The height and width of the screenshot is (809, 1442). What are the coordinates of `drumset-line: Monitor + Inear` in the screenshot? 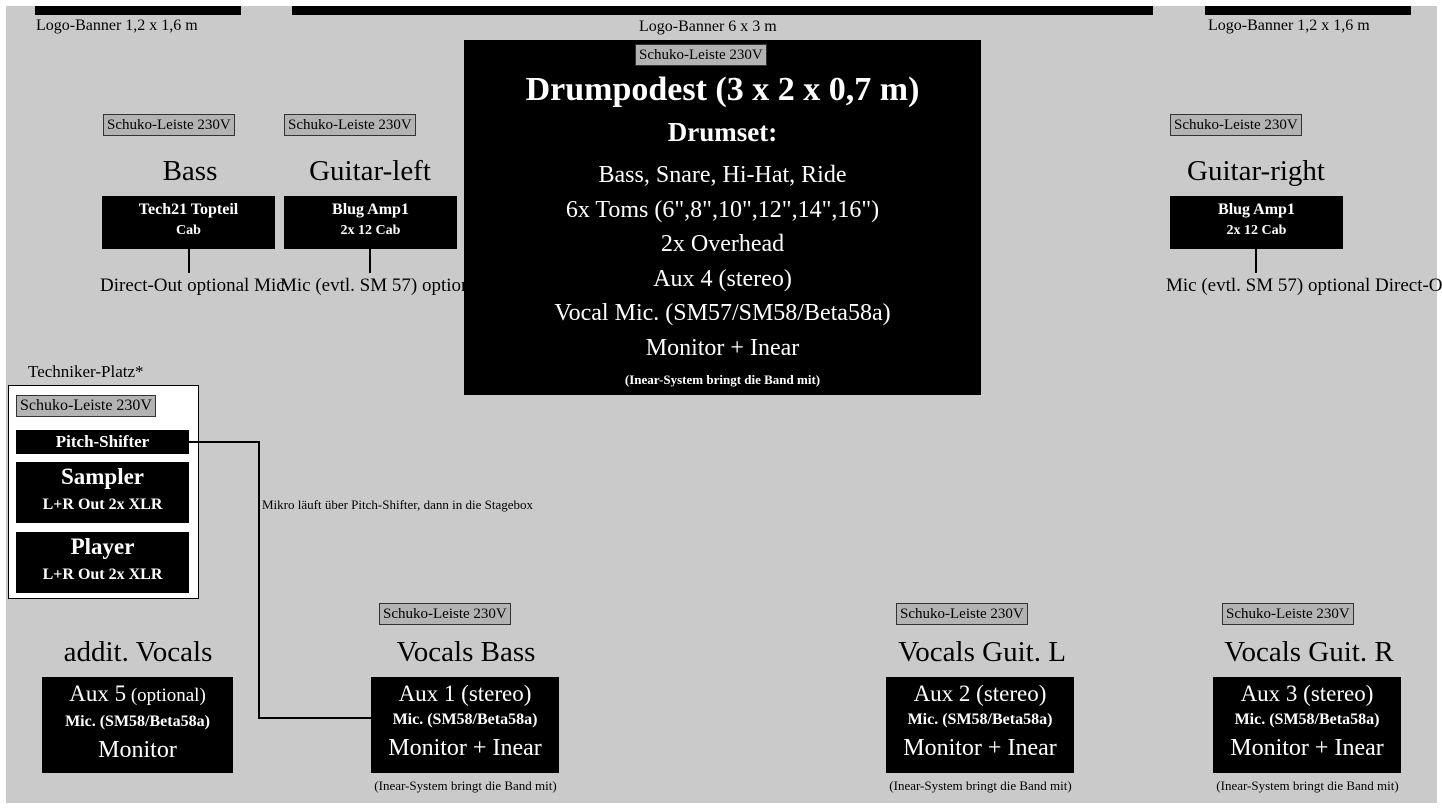 It's located at (722, 347).